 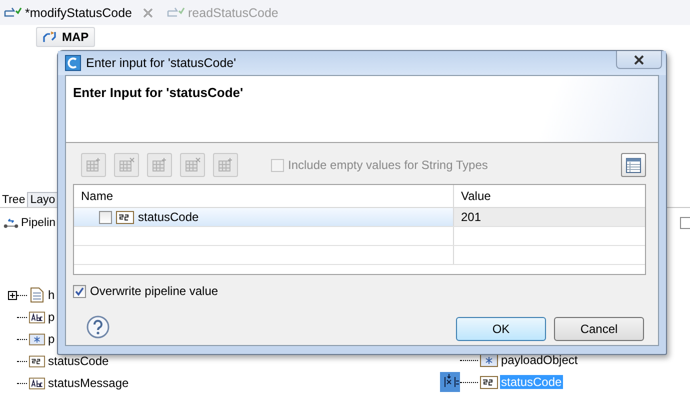 I want to click on column-header: Value, so click(x=549, y=196).